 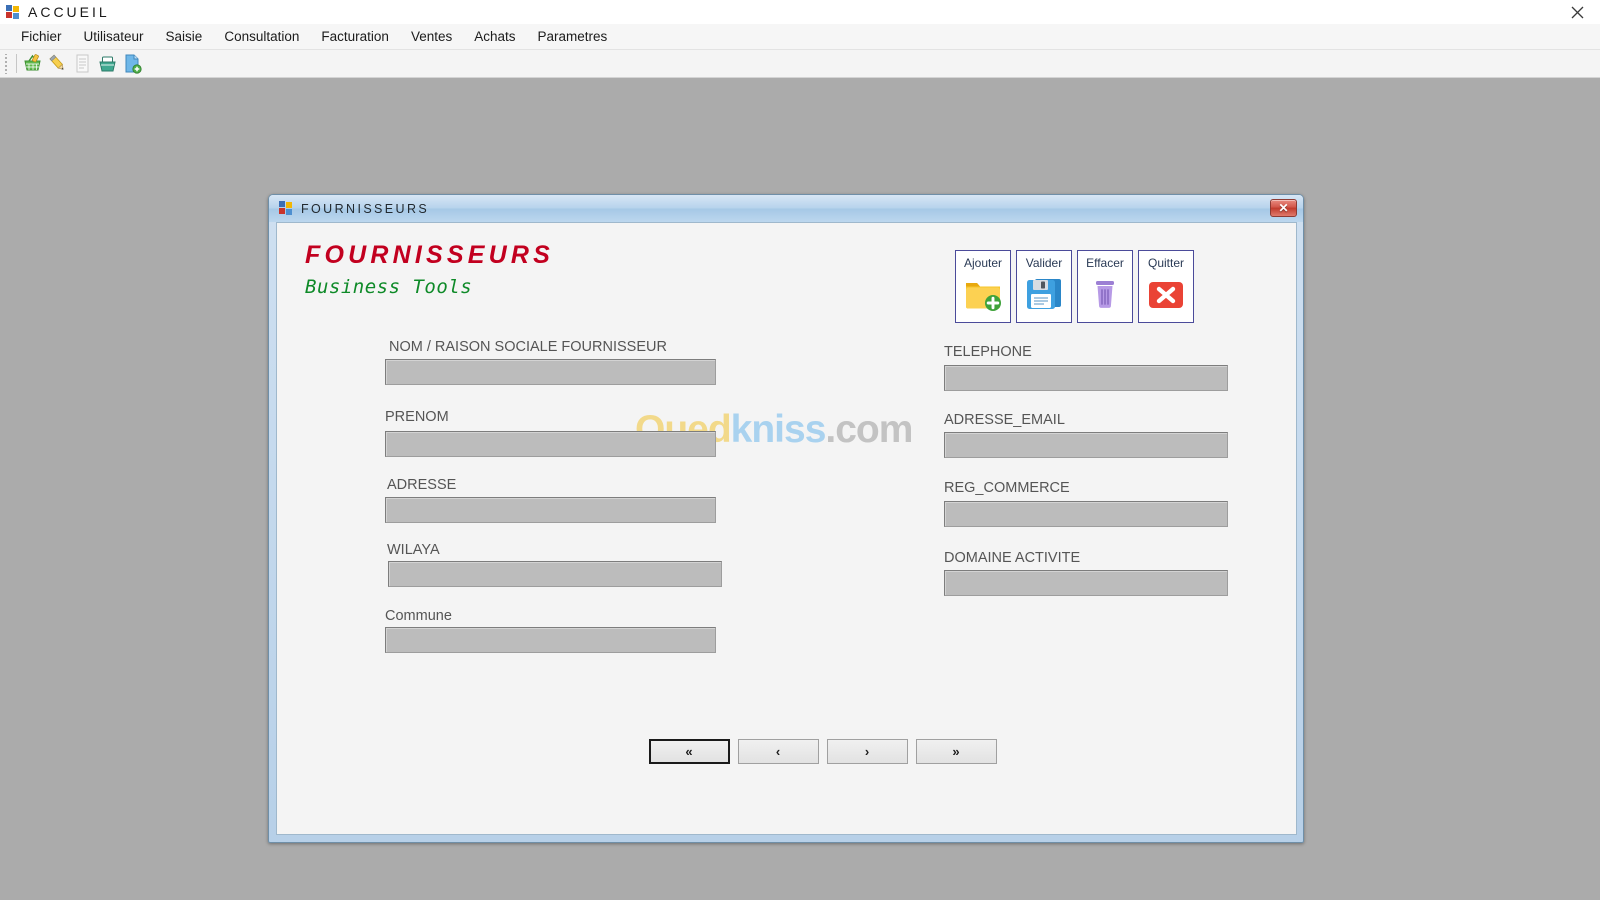 I want to click on toolbar-button-document-add, so click(x=132, y=64).